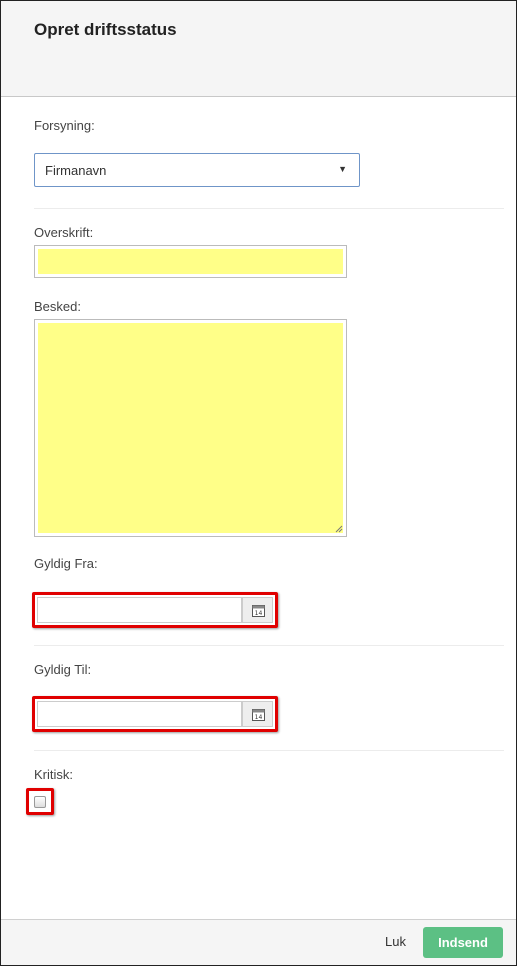  I want to click on message-textarea, so click(190, 428).